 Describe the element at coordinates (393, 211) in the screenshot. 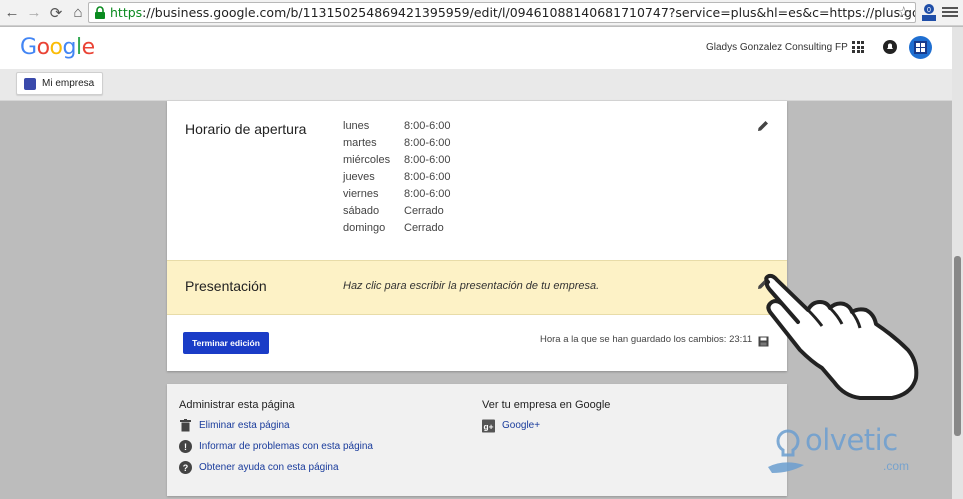

I see `list-item: sábado Cerrado` at that location.